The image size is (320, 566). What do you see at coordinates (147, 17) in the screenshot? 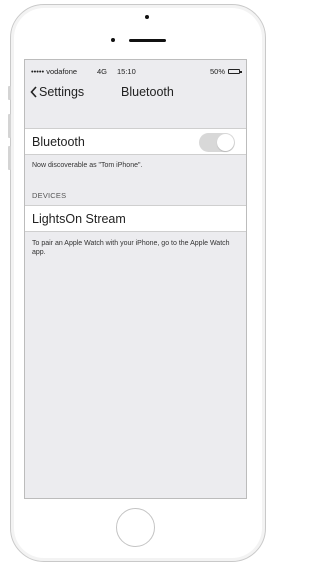
I see `front-camera` at bounding box center [147, 17].